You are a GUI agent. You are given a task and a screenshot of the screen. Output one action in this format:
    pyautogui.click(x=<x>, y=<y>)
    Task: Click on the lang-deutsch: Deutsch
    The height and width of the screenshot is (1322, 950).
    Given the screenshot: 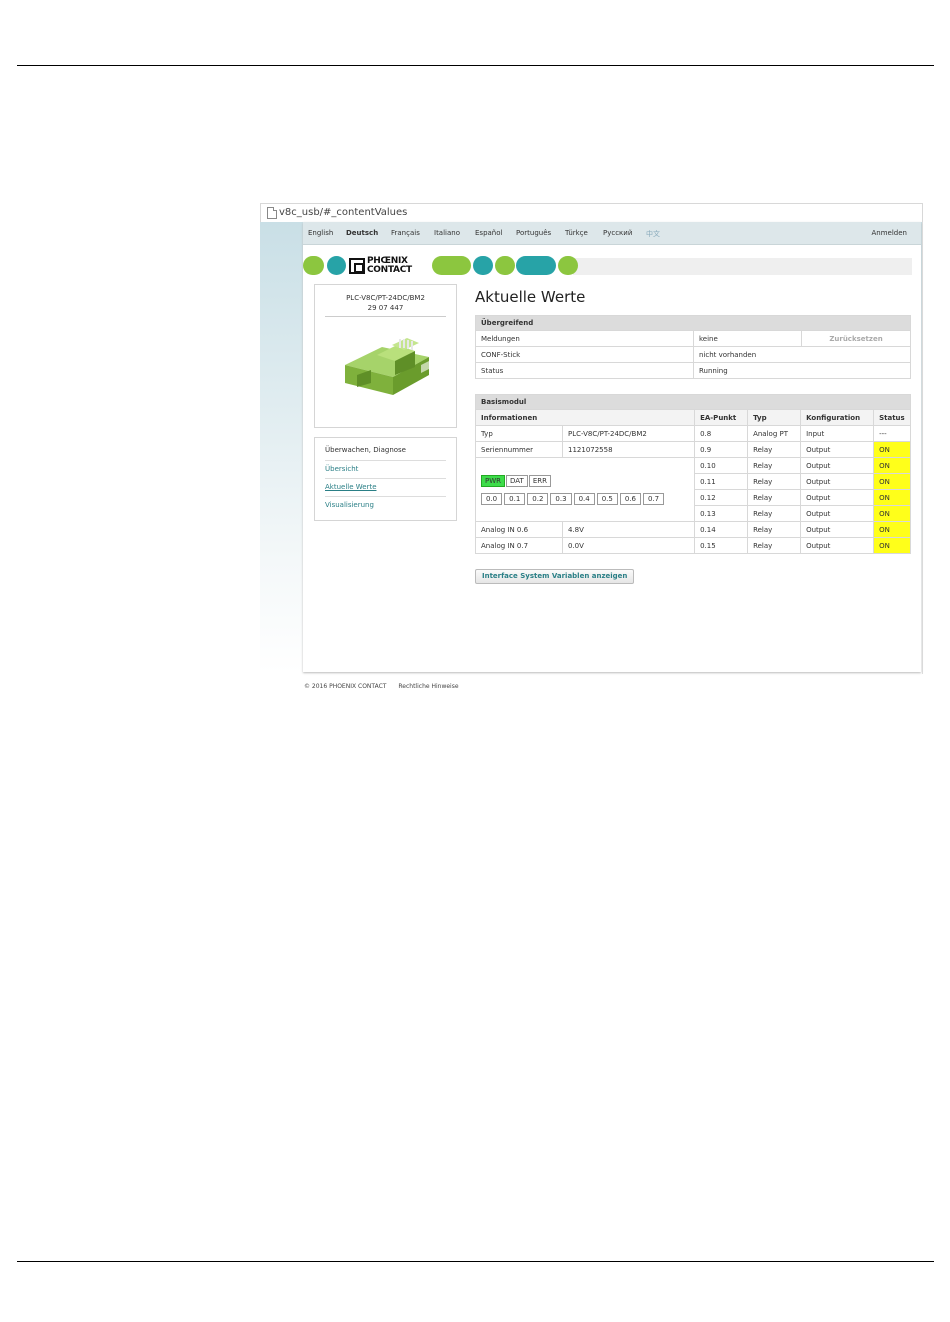 What is the action you would take?
    pyautogui.click(x=362, y=233)
    